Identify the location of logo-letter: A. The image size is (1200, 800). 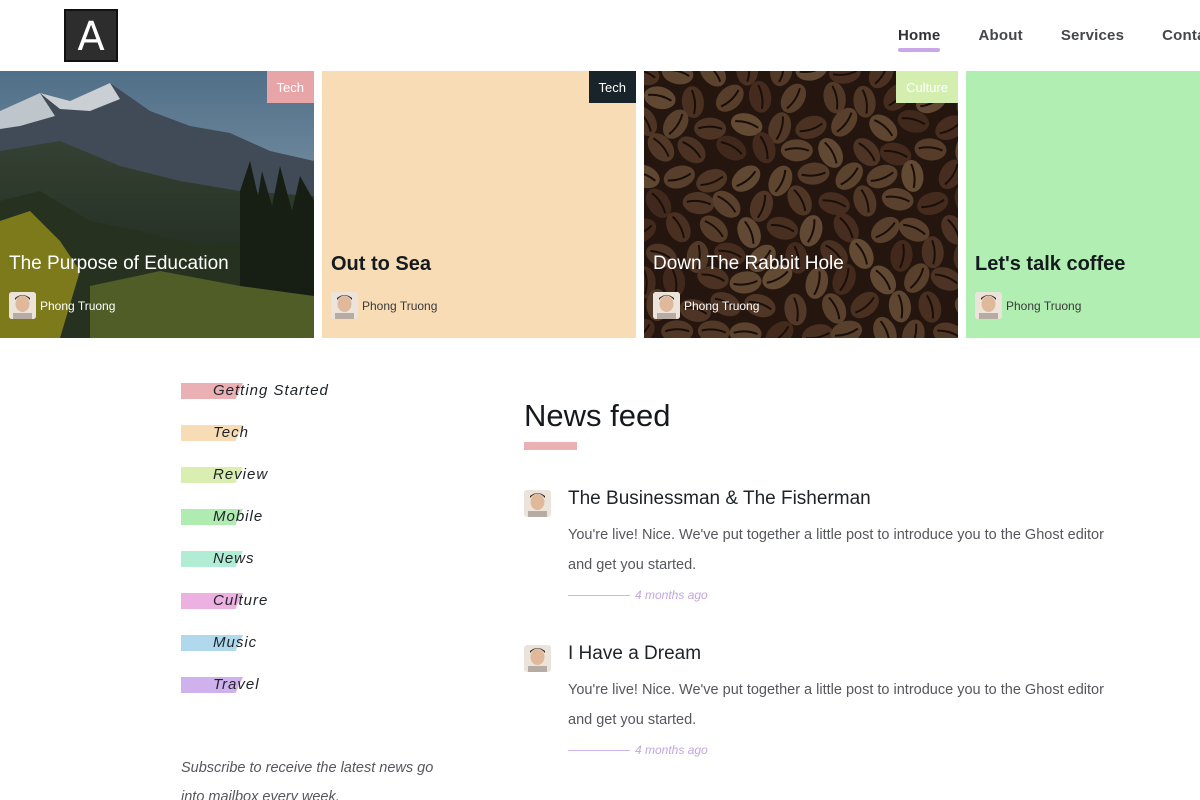
(91, 36).